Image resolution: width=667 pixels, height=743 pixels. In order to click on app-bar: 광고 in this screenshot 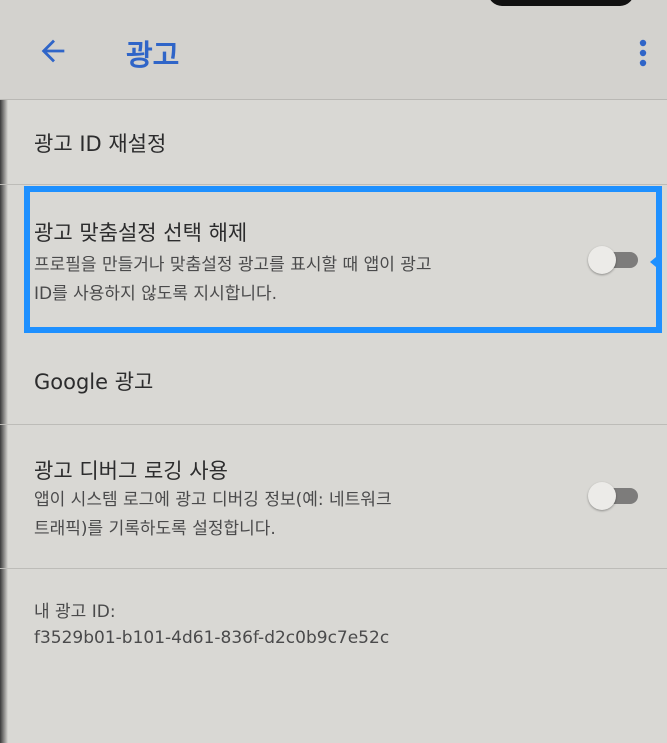, I will do `click(333, 50)`.